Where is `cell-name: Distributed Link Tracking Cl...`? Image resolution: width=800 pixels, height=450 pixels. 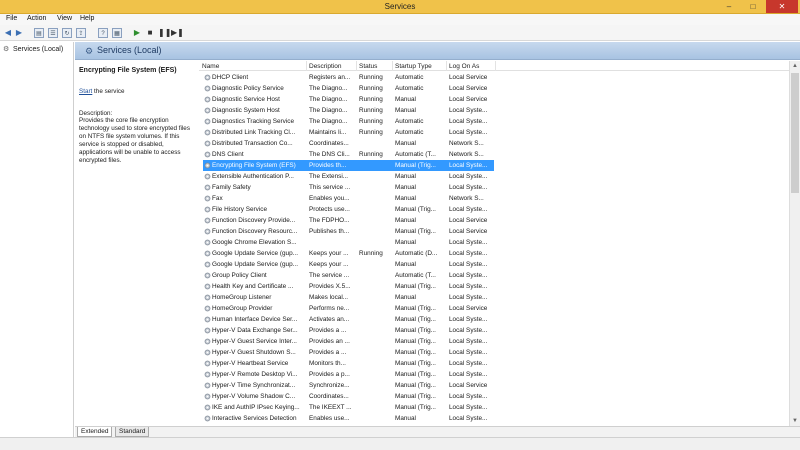
cell-name: Distributed Link Tracking Cl... is located at coordinates (254, 132).